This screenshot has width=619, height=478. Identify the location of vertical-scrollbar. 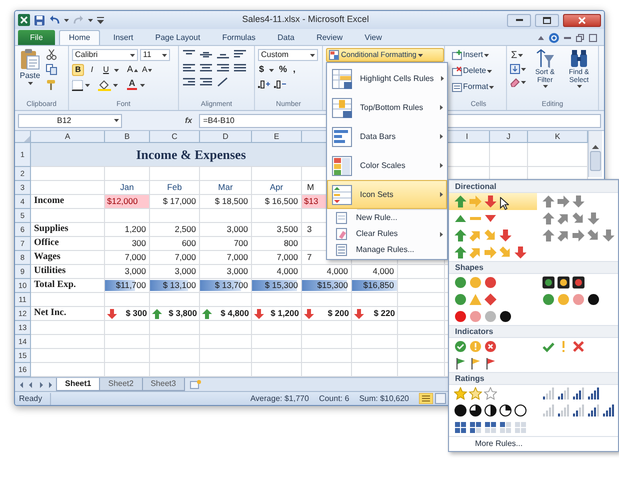
(595, 154).